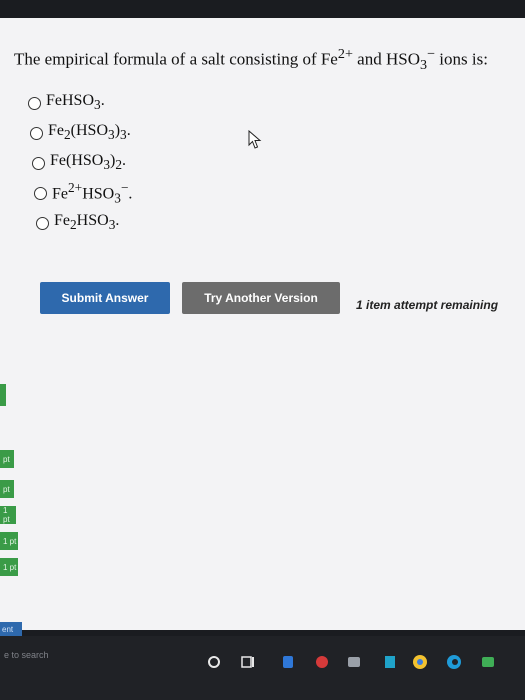 This screenshot has height=700, width=525. Describe the element at coordinates (75, 102) in the screenshot. I see `choice-label: FeHSO3.` at that location.